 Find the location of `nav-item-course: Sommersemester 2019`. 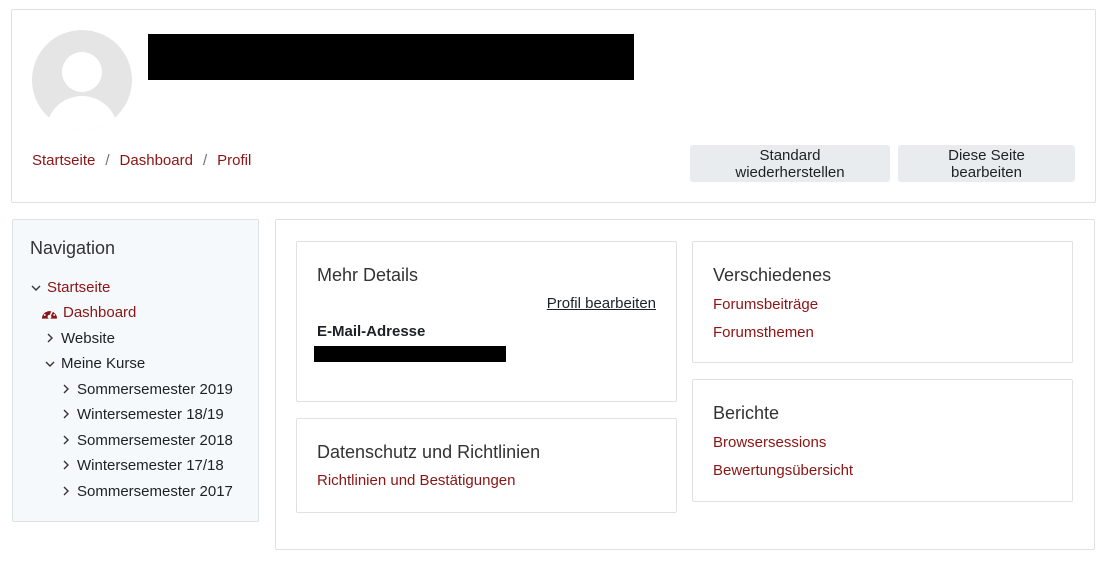

nav-item-course: Sommersemester 2019 is located at coordinates (146, 389).